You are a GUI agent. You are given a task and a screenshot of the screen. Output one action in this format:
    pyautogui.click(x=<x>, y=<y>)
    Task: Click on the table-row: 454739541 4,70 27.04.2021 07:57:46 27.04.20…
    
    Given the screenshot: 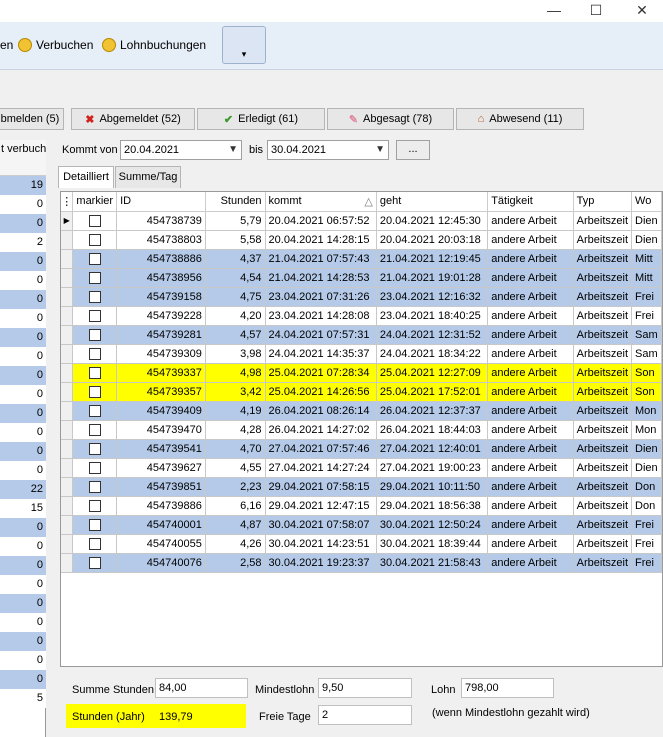 What is the action you would take?
    pyautogui.click(x=361, y=449)
    